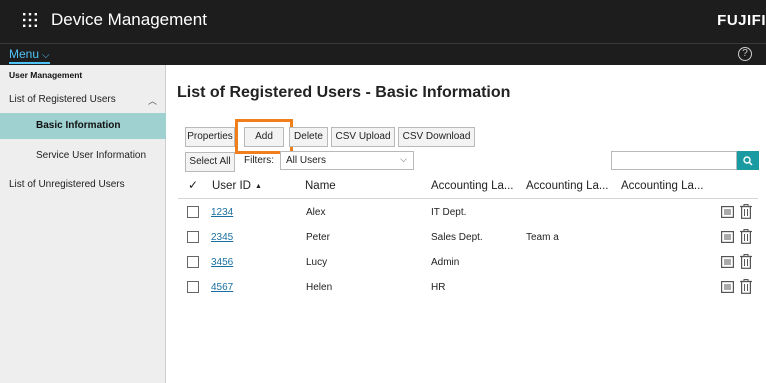 Image resolution: width=766 pixels, height=383 pixels. Describe the element at coordinates (78, 125) in the screenshot. I see `sidebar-item-label: Basic Information` at that location.